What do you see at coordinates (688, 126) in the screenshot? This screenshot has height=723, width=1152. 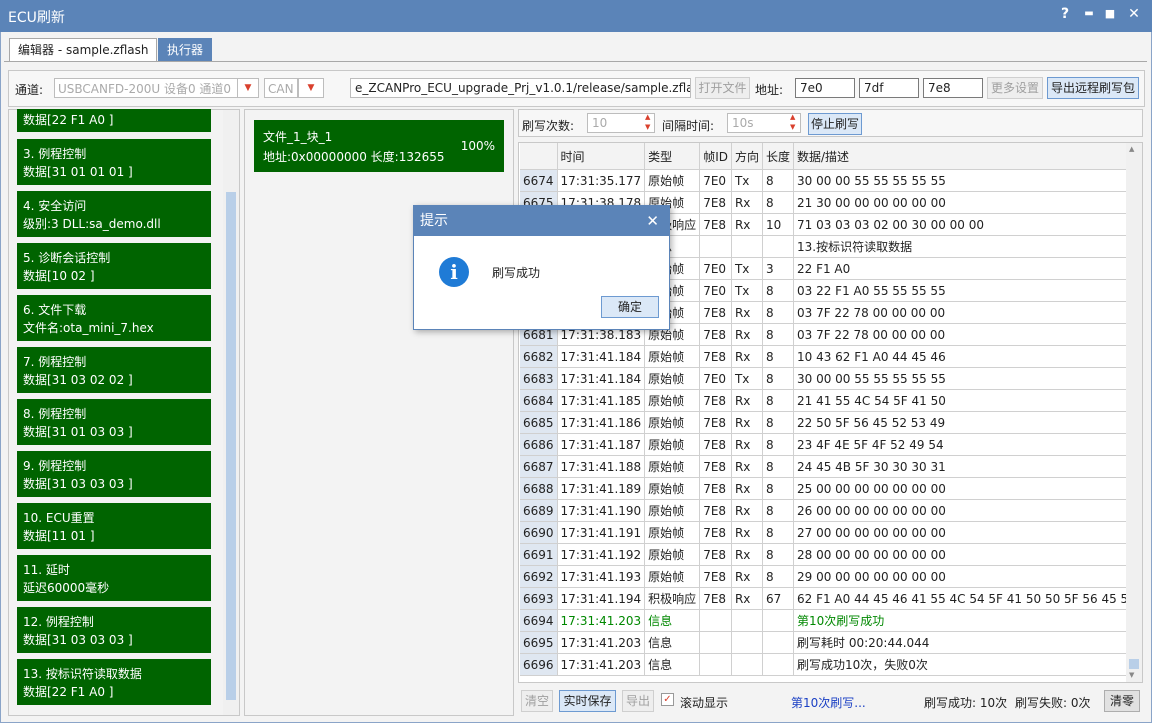 I see `interval-label: 间隔时间:` at bounding box center [688, 126].